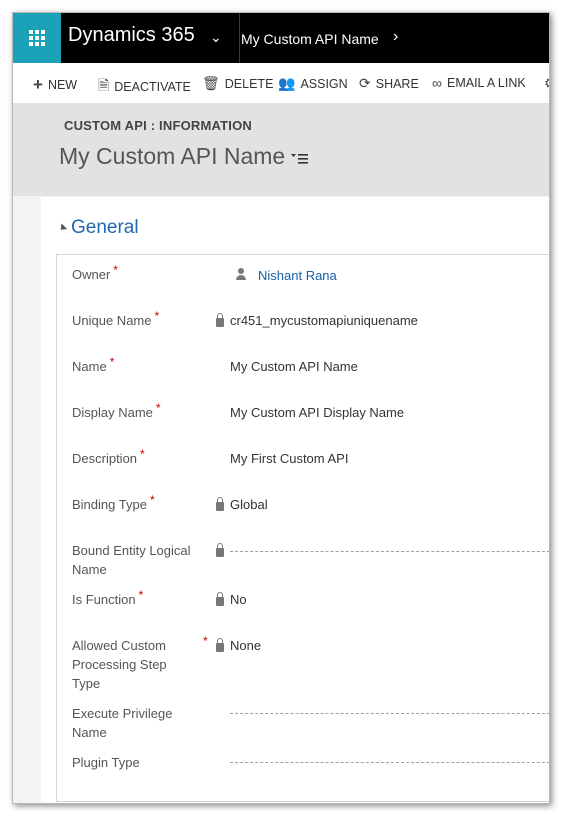 This screenshot has height=819, width=563. I want to click on field-label: Allowed Custom Processing Step Type, so click(119, 664).